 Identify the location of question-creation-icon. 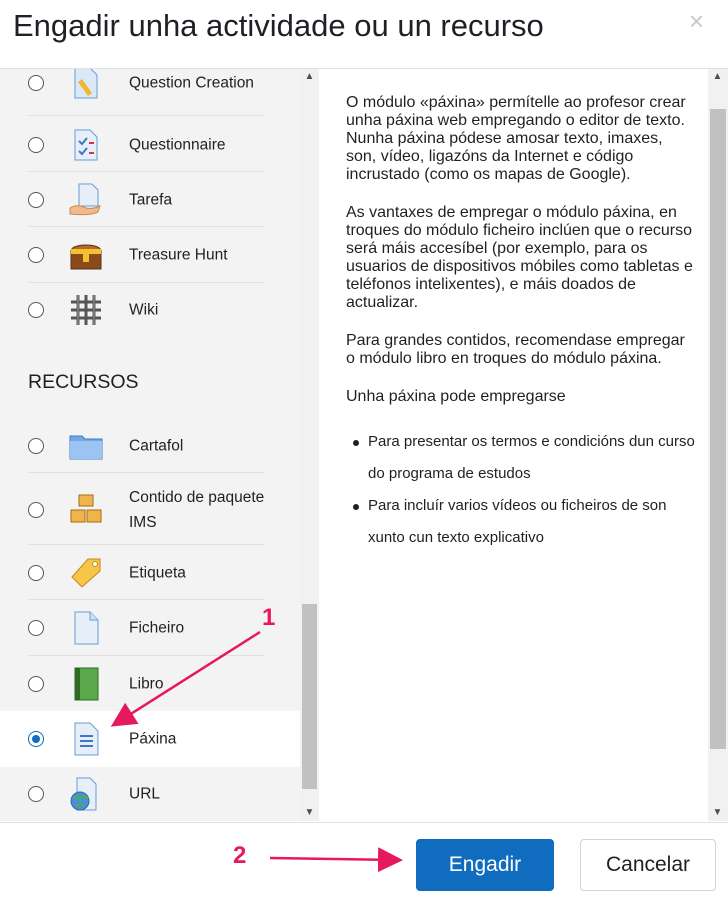
(86, 84).